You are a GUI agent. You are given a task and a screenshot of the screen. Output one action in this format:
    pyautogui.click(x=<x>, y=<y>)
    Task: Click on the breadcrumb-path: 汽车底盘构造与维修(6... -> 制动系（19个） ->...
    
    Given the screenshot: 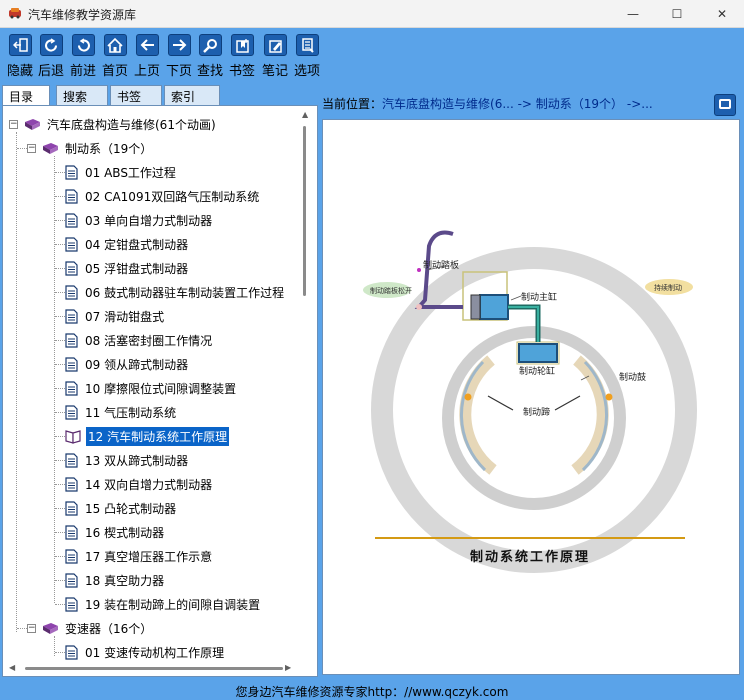 What is the action you would take?
    pyautogui.click(x=517, y=104)
    